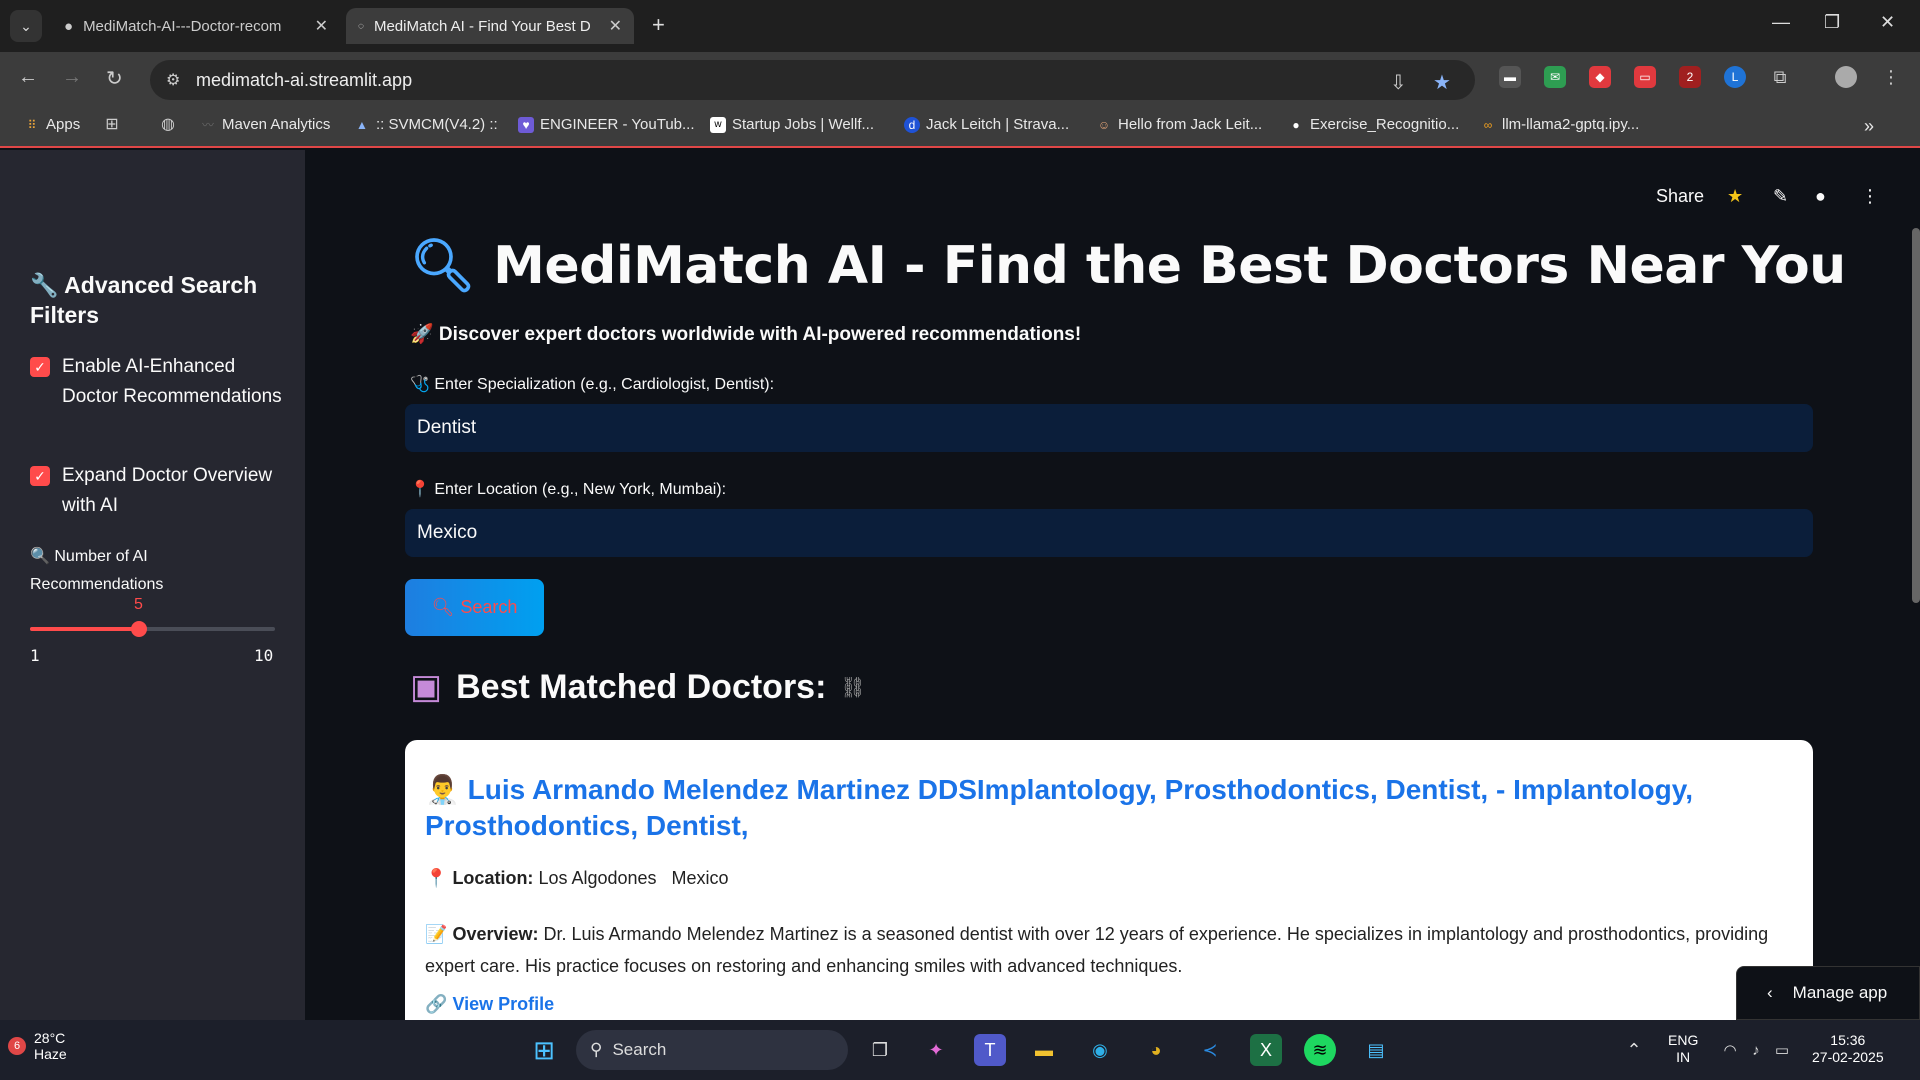  Describe the element at coordinates (28, 77) in the screenshot. I see `back-icon: ←` at that location.